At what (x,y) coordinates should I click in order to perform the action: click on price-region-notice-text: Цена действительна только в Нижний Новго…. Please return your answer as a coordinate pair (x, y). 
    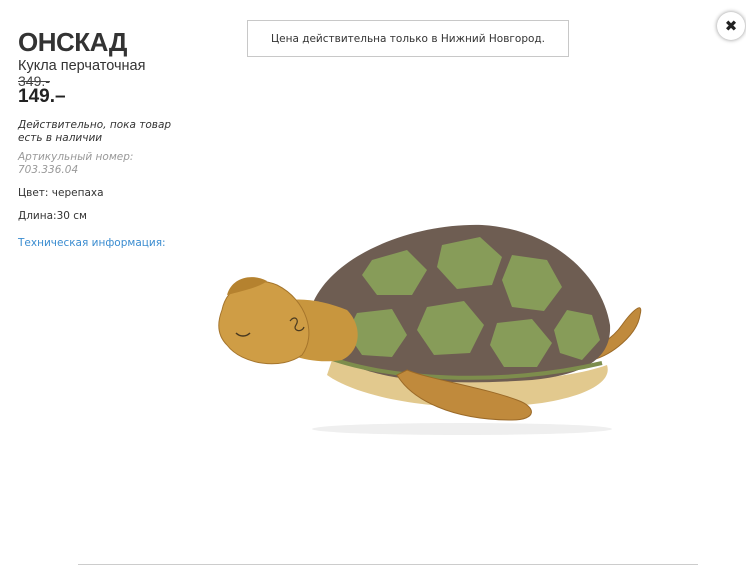
    Looking at the image, I should click on (408, 38).